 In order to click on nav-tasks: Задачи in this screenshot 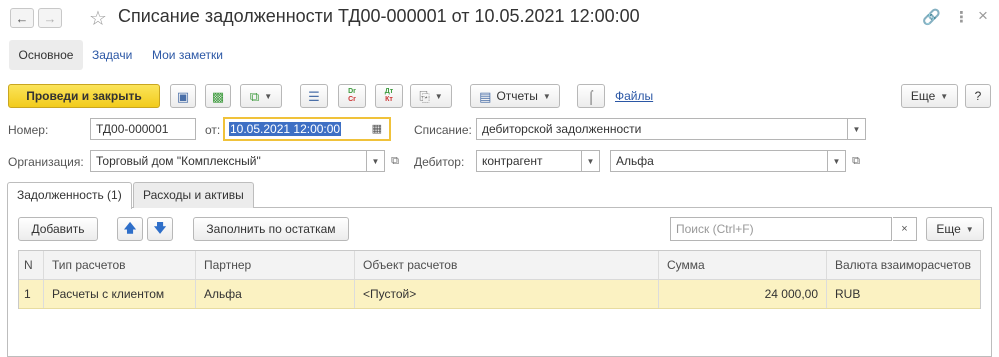, I will do `click(112, 55)`.